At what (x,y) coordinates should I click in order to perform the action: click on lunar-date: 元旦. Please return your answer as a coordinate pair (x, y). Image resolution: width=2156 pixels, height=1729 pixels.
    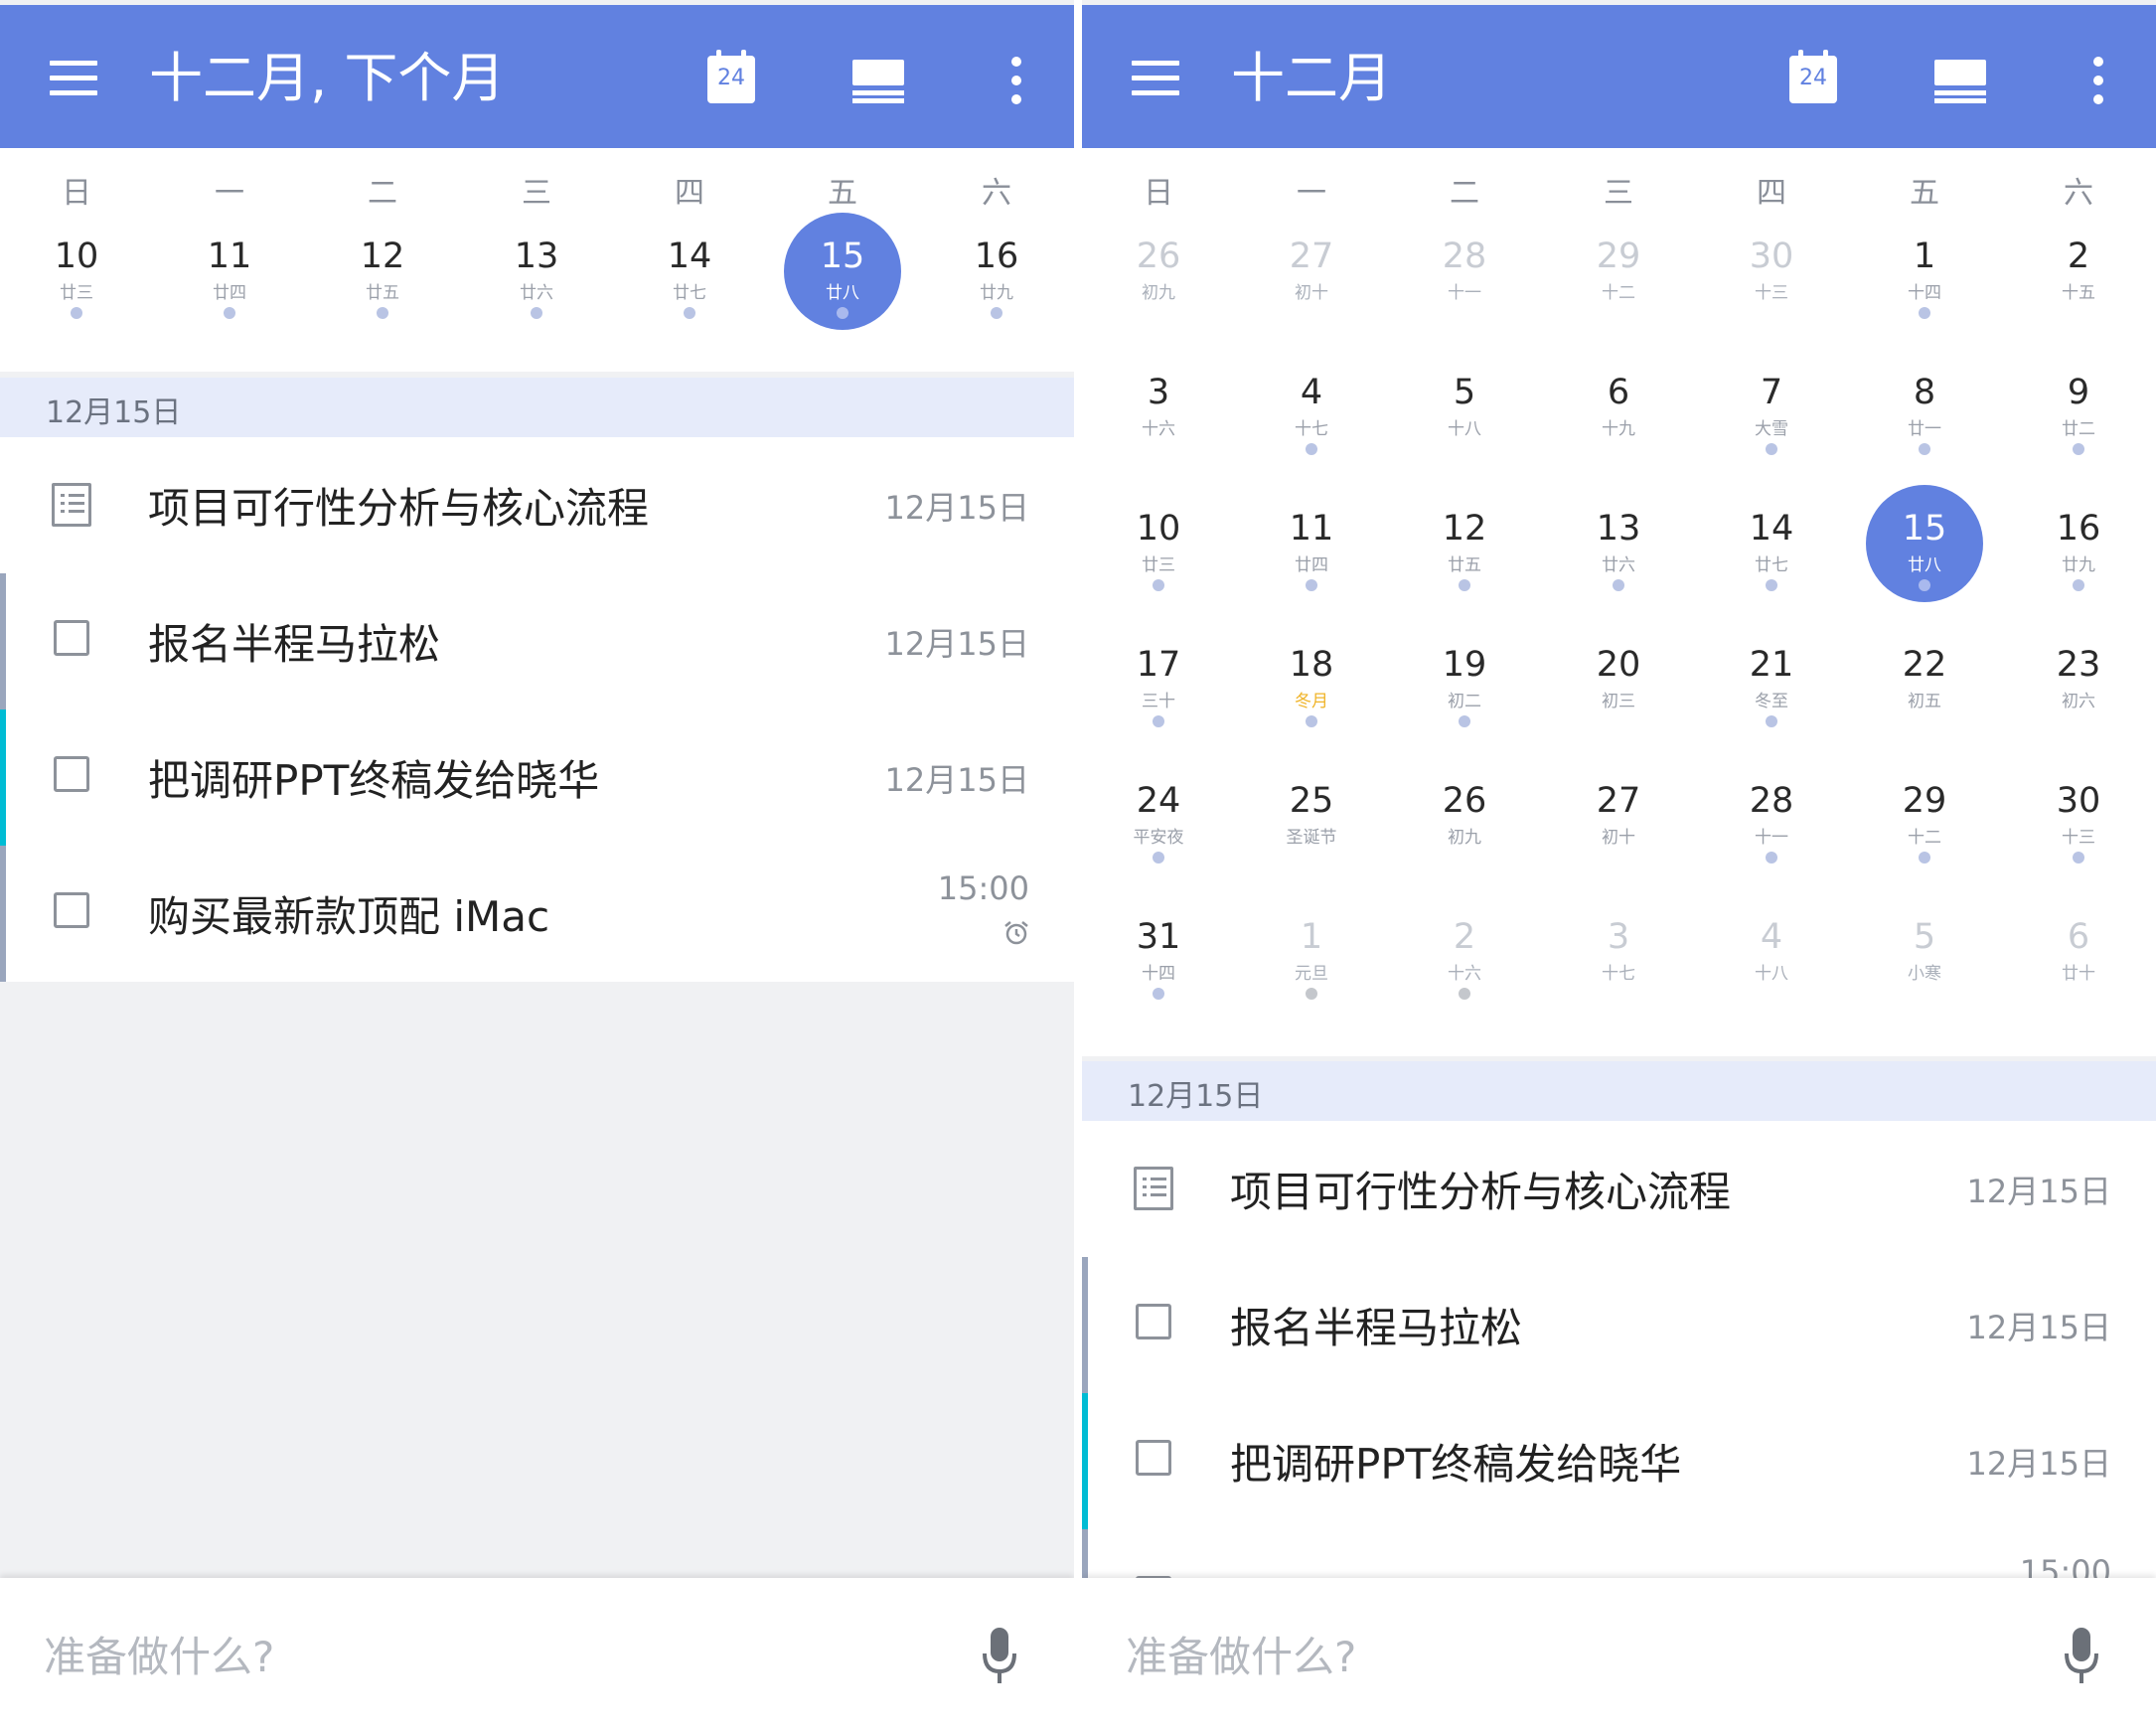
    Looking at the image, I should click on (1311, 974).